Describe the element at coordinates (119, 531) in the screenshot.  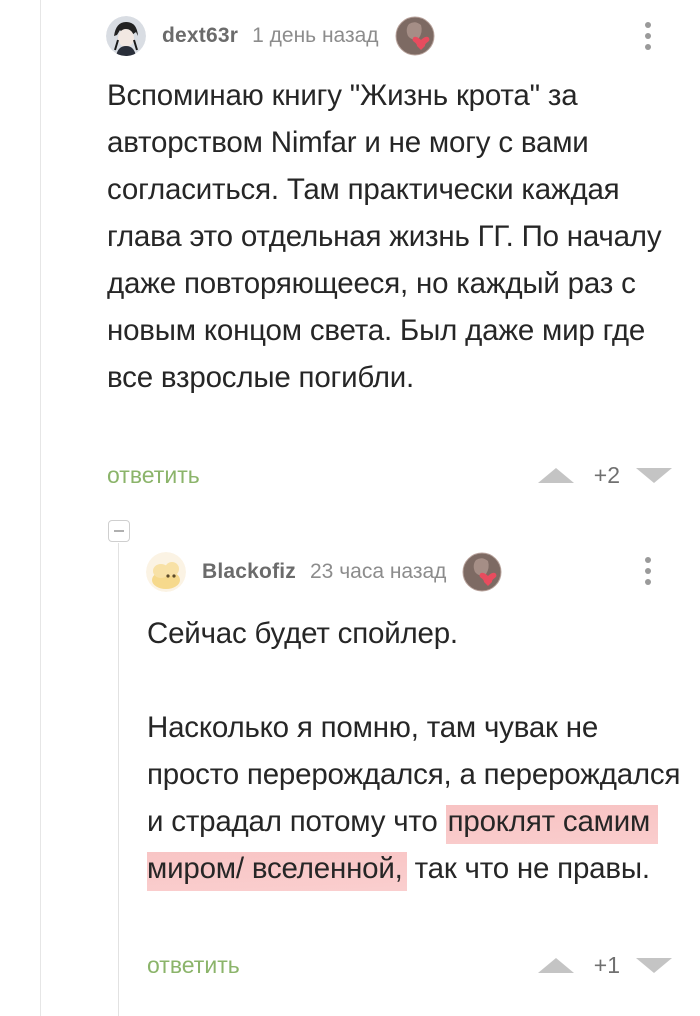
I see `collapse-thread-icon` at that location.